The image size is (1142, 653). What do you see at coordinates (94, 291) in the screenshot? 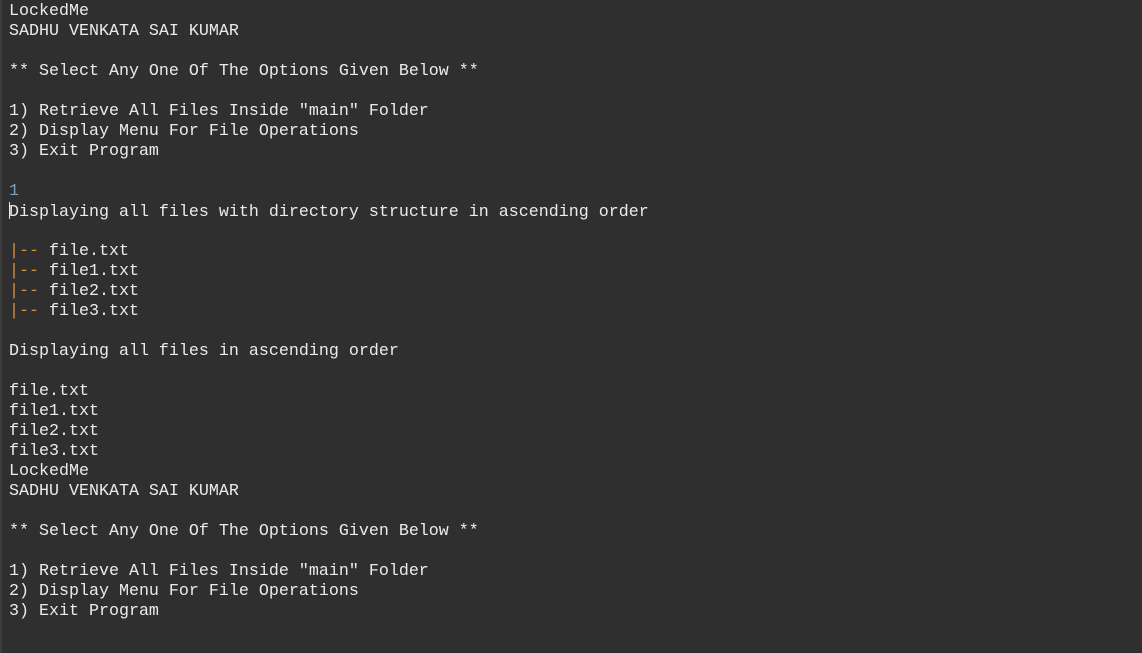
I see `tree-file: file2.txt` at bounding box center [94, 291].